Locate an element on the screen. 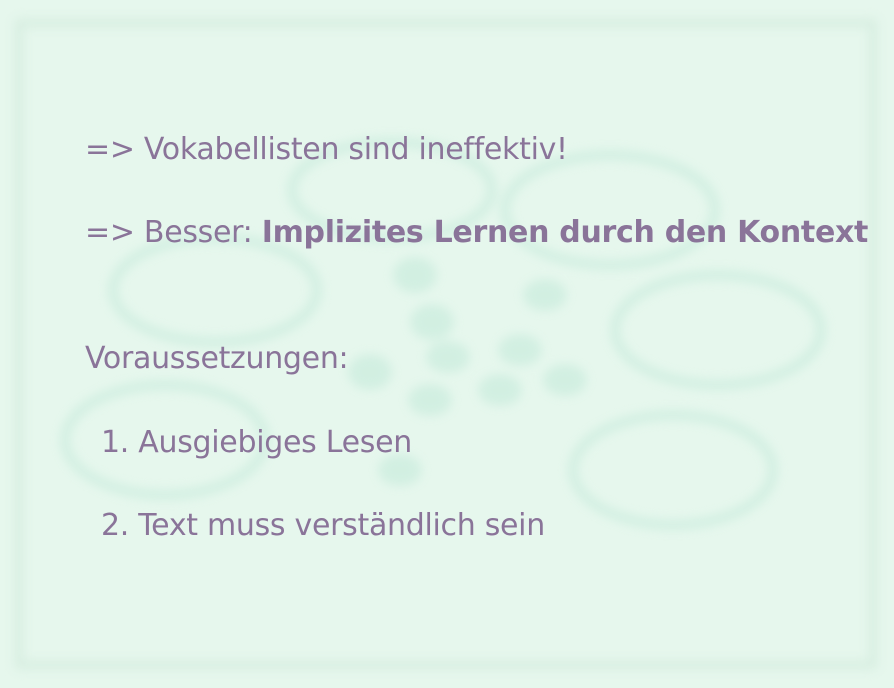 This screenshot has width=894, height=688. prerequisites-heading: Voraussetzungen: is located at coordinates (217, 358).